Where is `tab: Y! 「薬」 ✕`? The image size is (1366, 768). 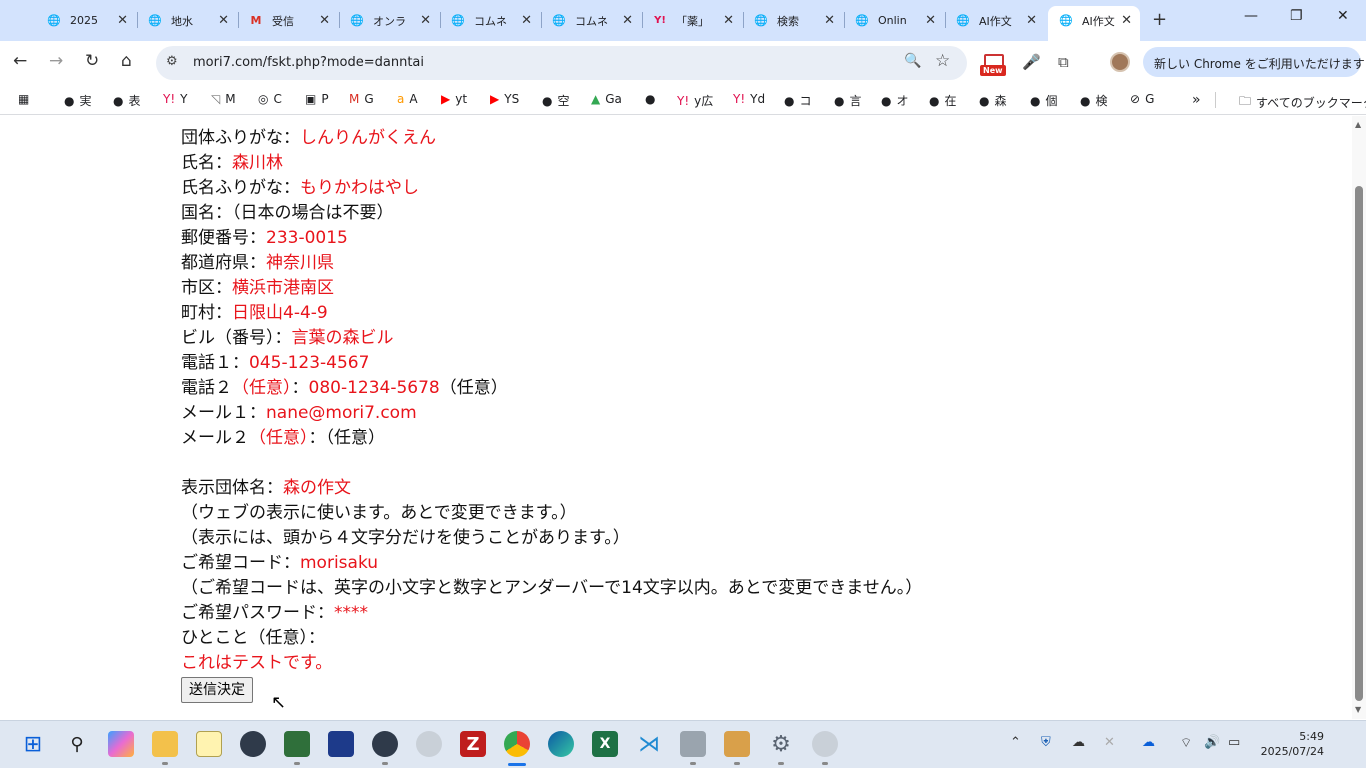 tab: Y! 「薬」 ✕ is located at coordinates (692, 20).